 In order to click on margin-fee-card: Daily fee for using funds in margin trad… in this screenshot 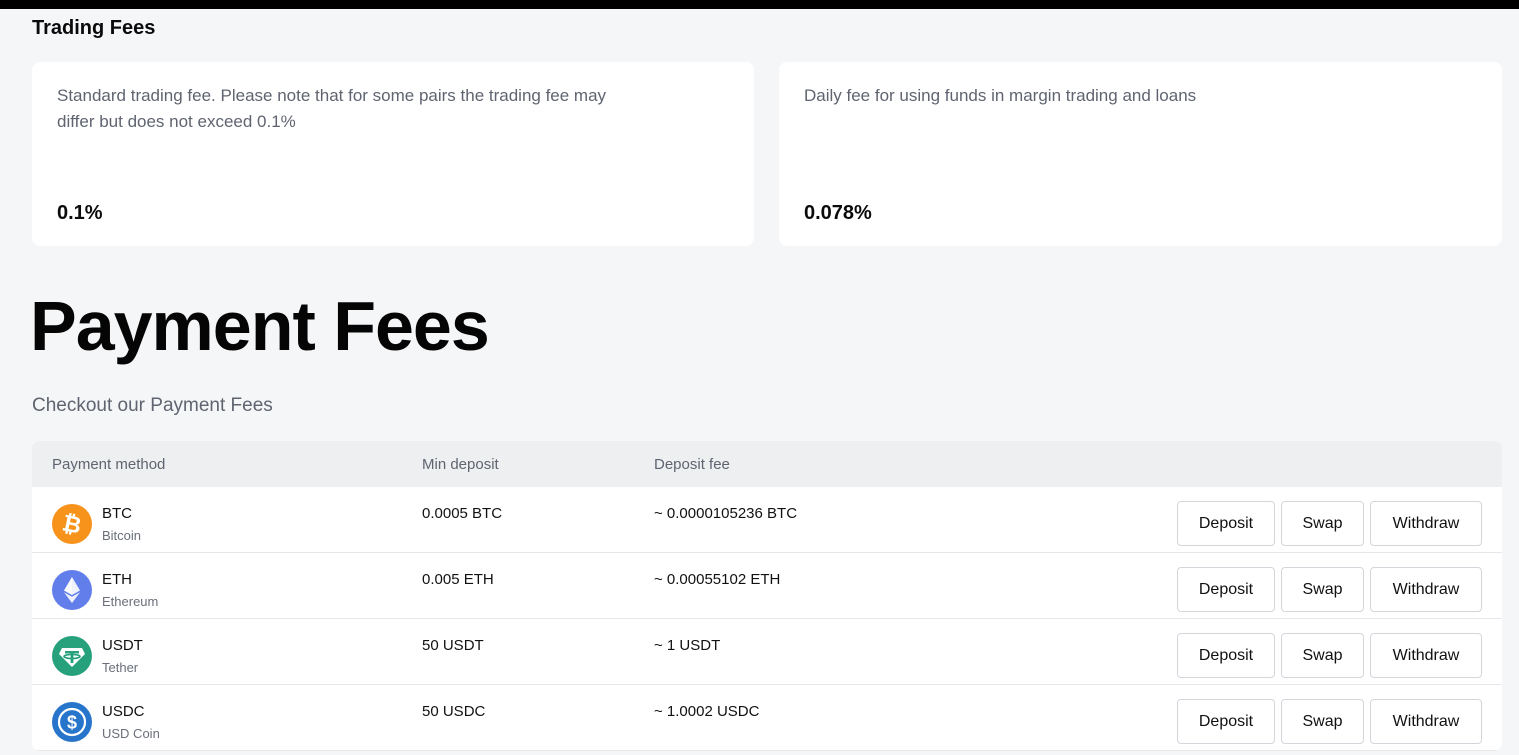, I will do `click(1140, 154)`.